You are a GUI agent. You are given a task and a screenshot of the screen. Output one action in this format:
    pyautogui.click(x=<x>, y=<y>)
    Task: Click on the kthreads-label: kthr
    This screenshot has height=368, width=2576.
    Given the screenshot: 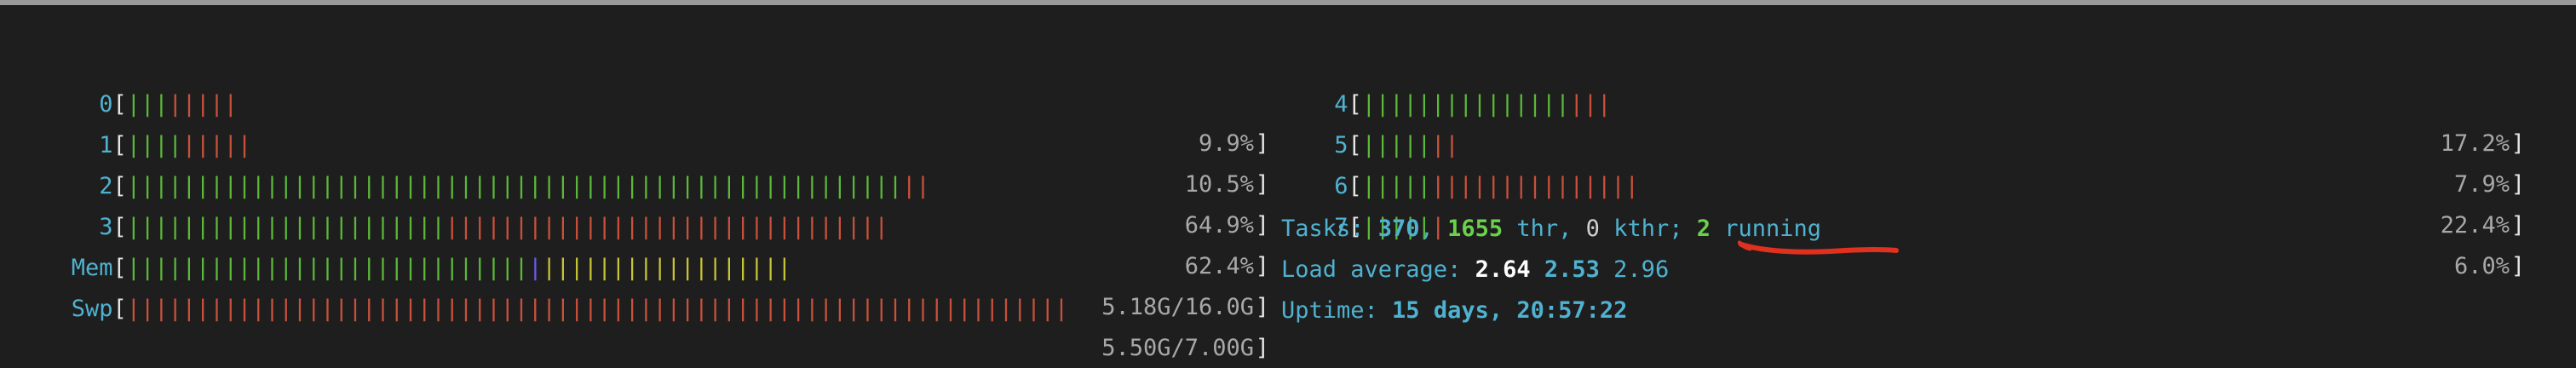 What is the action you would take?
    pyautogui.click(x=1634, y=229)
    